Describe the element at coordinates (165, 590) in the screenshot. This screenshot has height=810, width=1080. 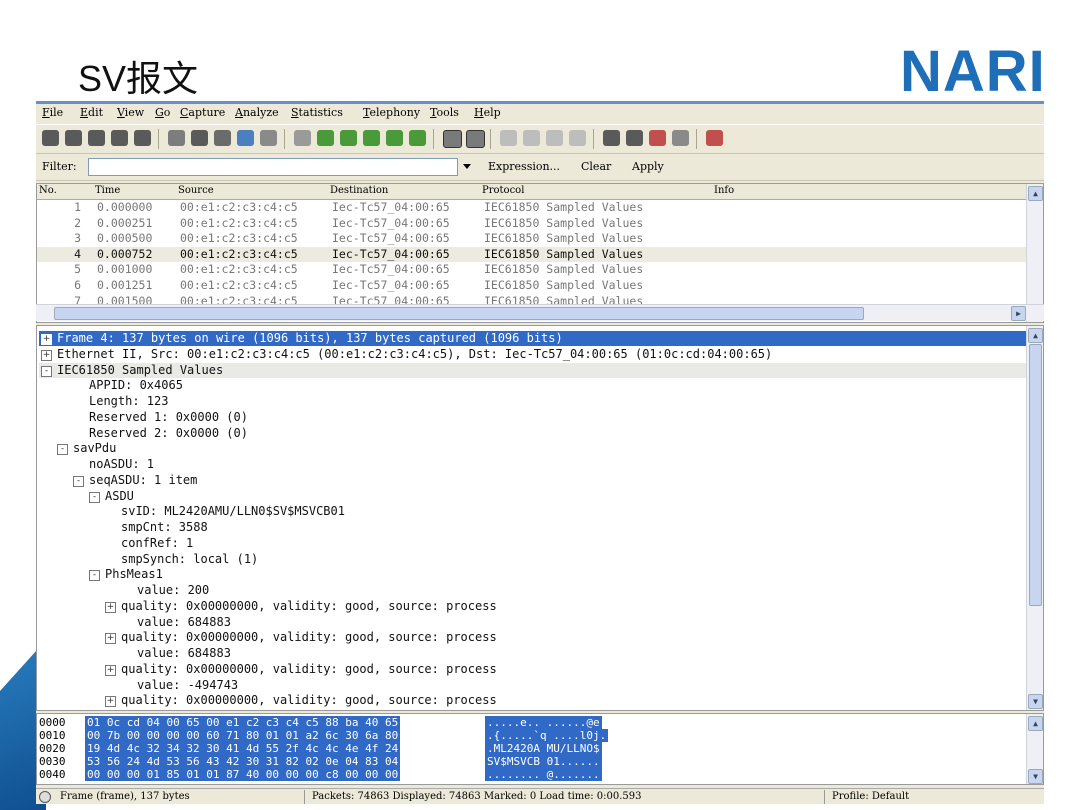
I see `detail-tree-item: value: 200` at that location.